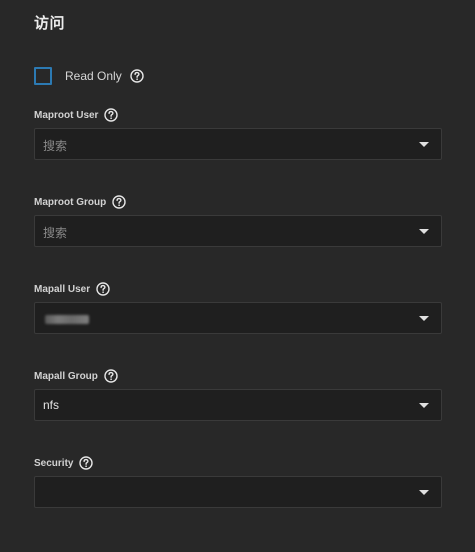 This screenshot has height=552, width=475. I want to click on mapall-user-label-row: Mapall User, so click(72, 289).